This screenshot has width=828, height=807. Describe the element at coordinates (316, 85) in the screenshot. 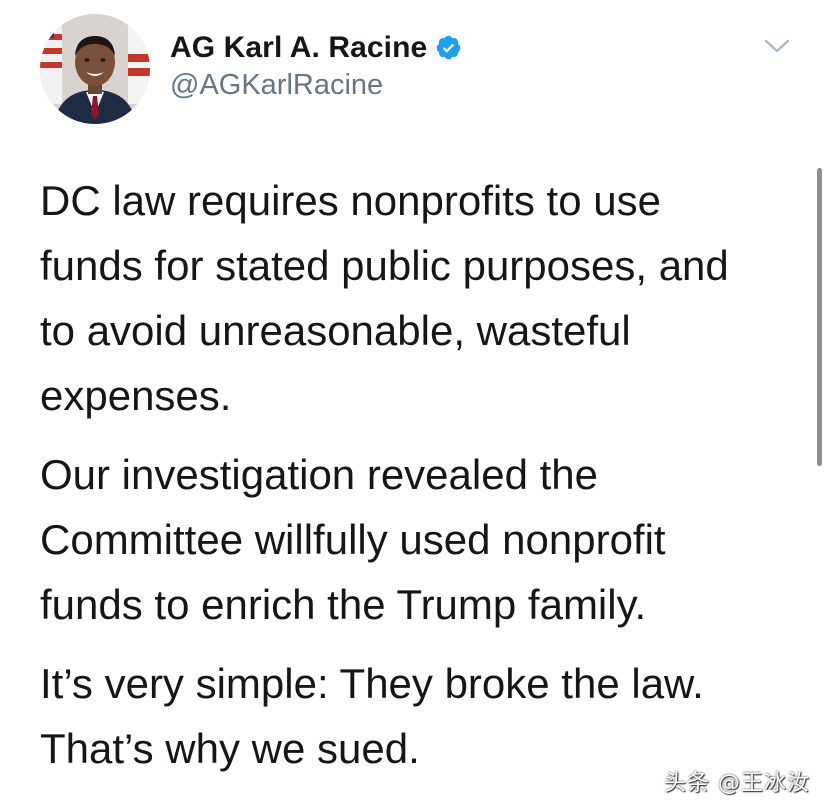

I see `author-handle: @AGKarlRacine` at that location.